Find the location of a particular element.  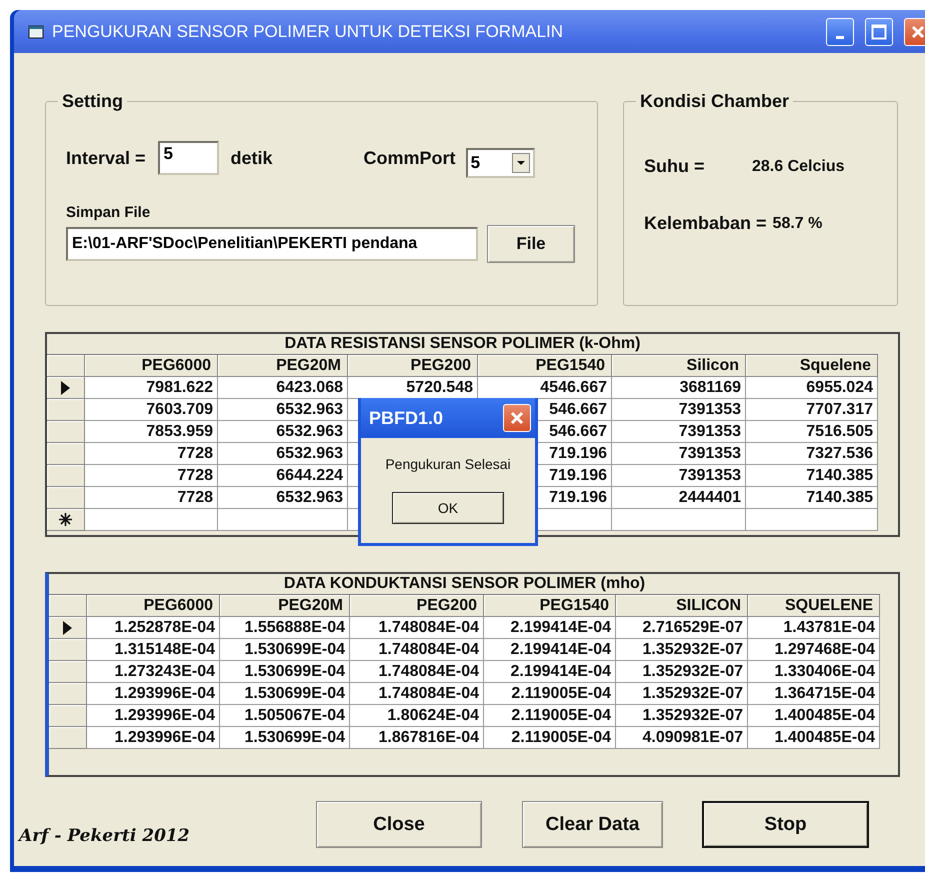

temperature-value: 28.6 Celcius is located at coordinates (798, 167).